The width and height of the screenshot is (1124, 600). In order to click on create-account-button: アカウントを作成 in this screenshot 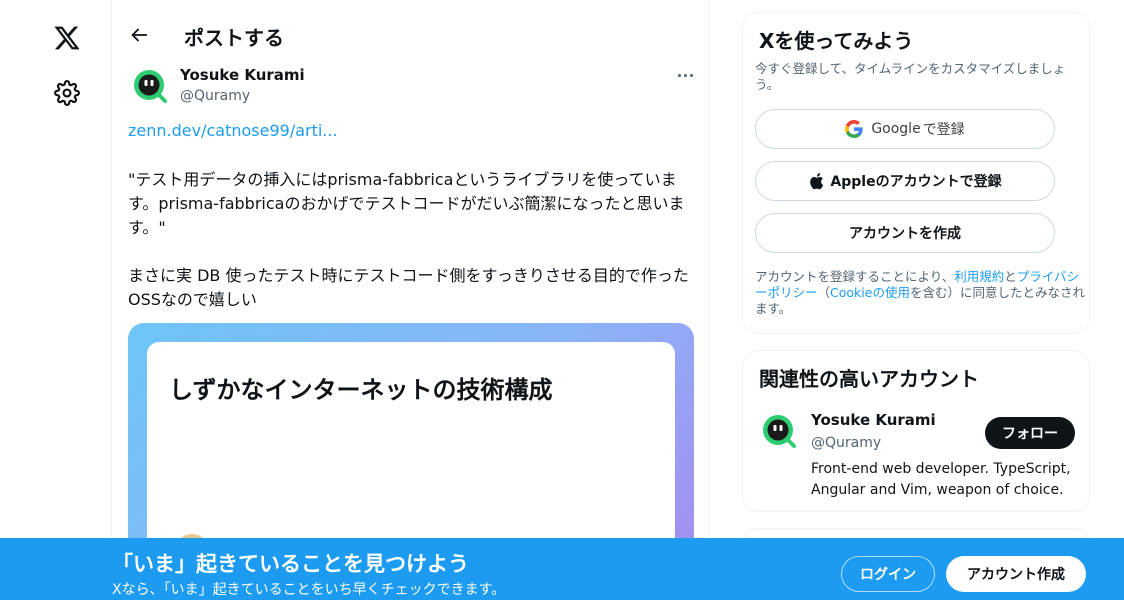, I will do `click(905, 233)`.